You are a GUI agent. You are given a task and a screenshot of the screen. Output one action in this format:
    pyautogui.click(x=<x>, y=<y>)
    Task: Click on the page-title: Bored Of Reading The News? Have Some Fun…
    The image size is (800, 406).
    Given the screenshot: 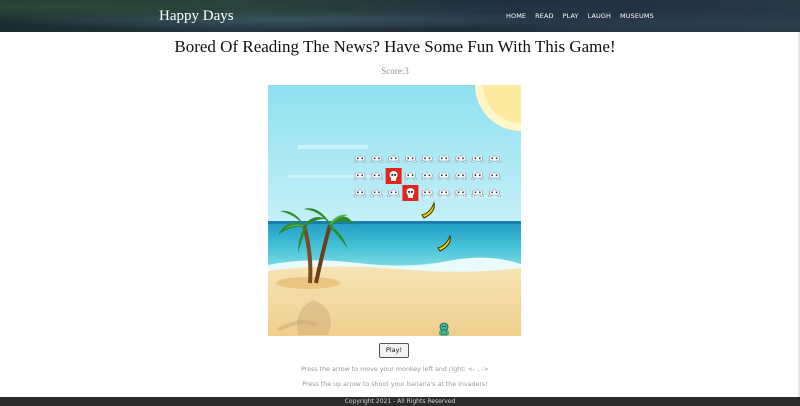 What is the action you would take?
    pyautogui.click(x=395, y=46)
    